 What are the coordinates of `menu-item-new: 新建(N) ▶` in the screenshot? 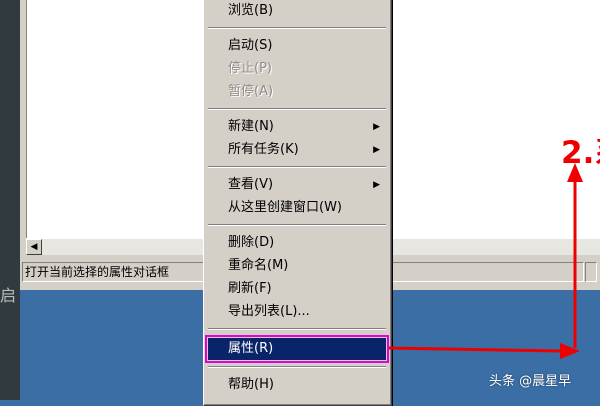 It's located at (297, 127).